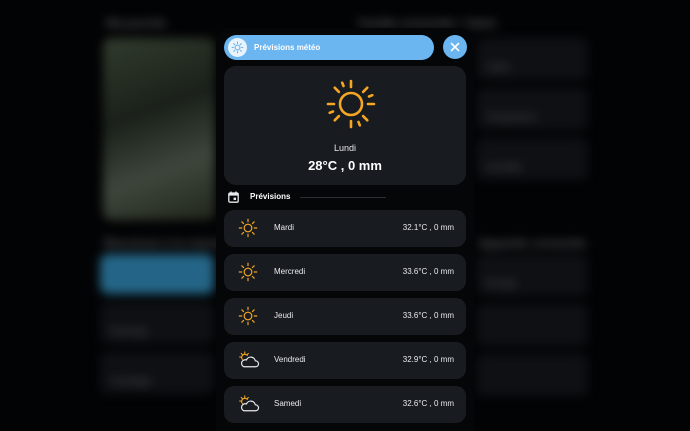  I want to click on forecast-day-row: Vendredi 32.9°C , 0 mm, so click(345, 360).